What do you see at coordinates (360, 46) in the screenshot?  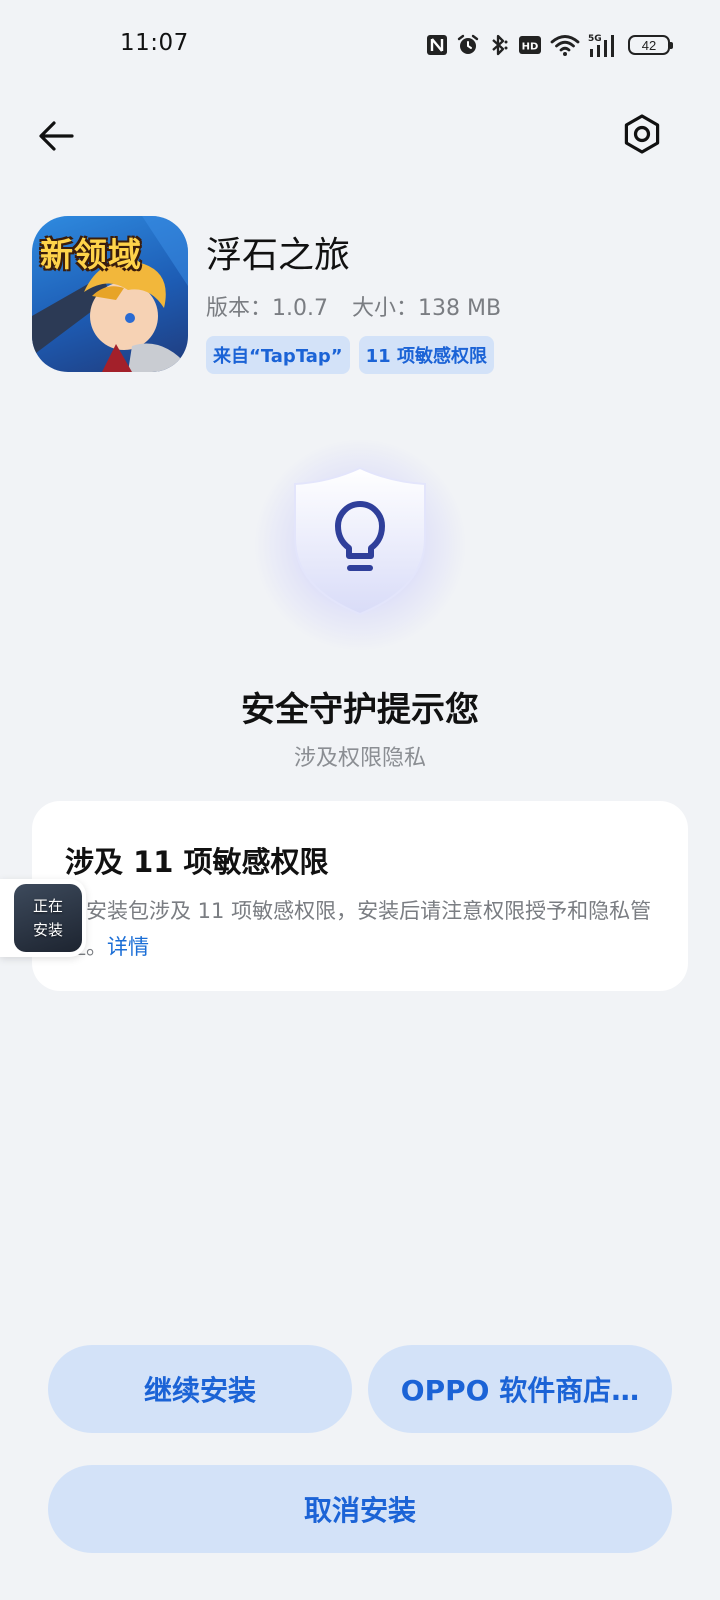 I see `status-bar: 11:07 HD 5G 42` at bounding box center [360, 46].